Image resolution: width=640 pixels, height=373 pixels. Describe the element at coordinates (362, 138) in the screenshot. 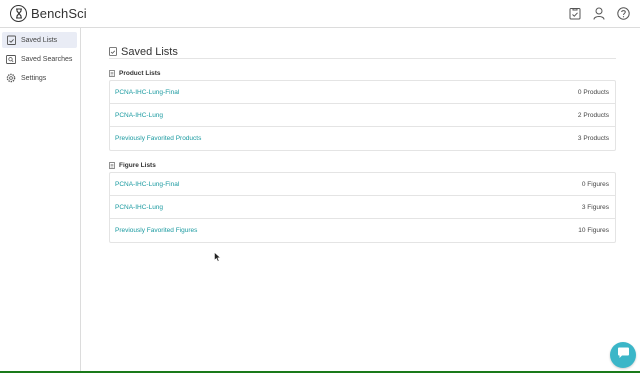

I see `list-item: Previously Favorited Products 3 Products` at that location.